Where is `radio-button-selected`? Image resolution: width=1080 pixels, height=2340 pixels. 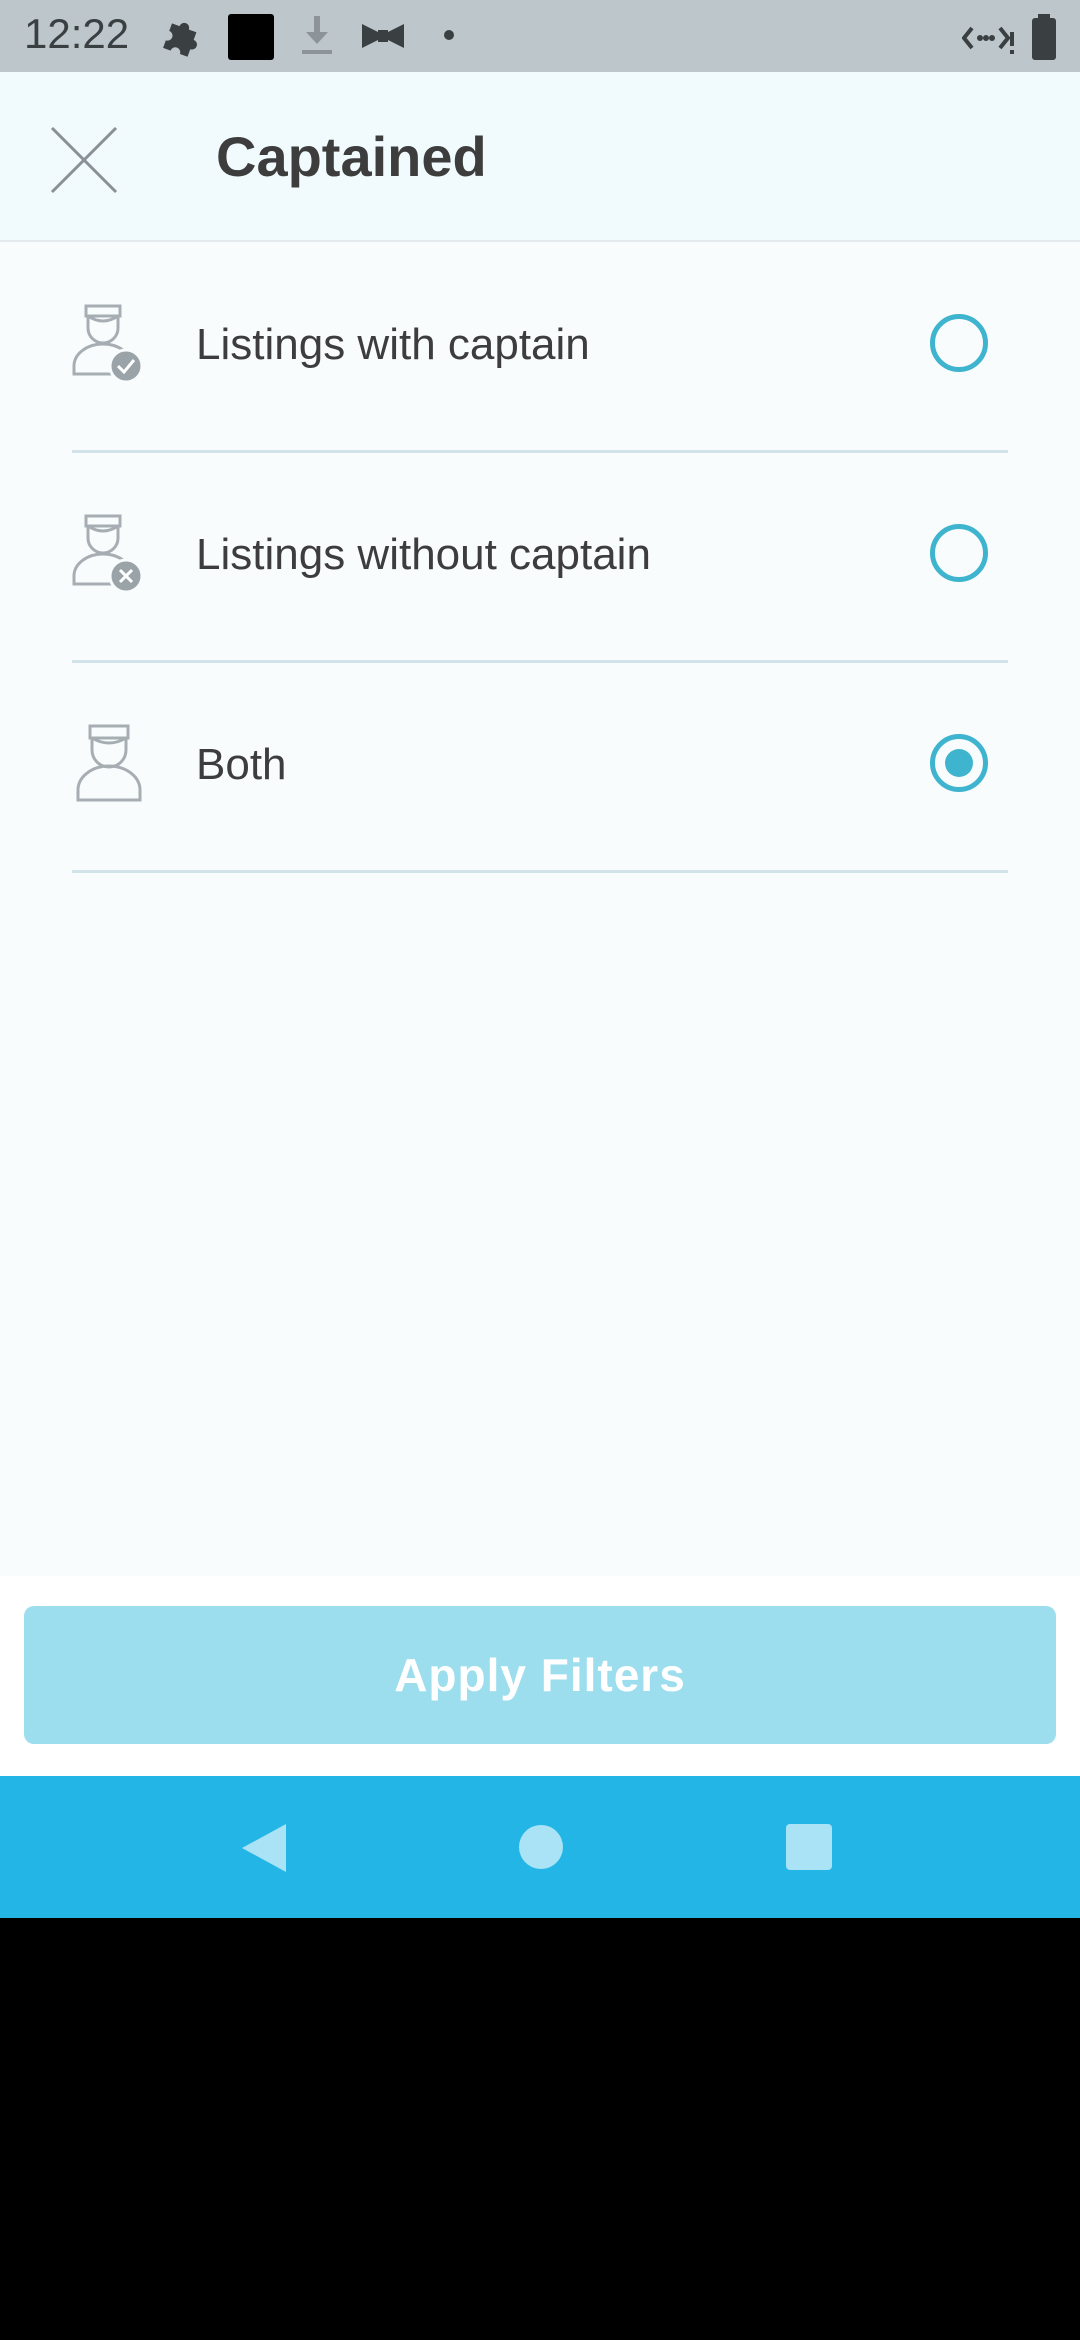
radio-button-selected is located at coordinates (959, 763).